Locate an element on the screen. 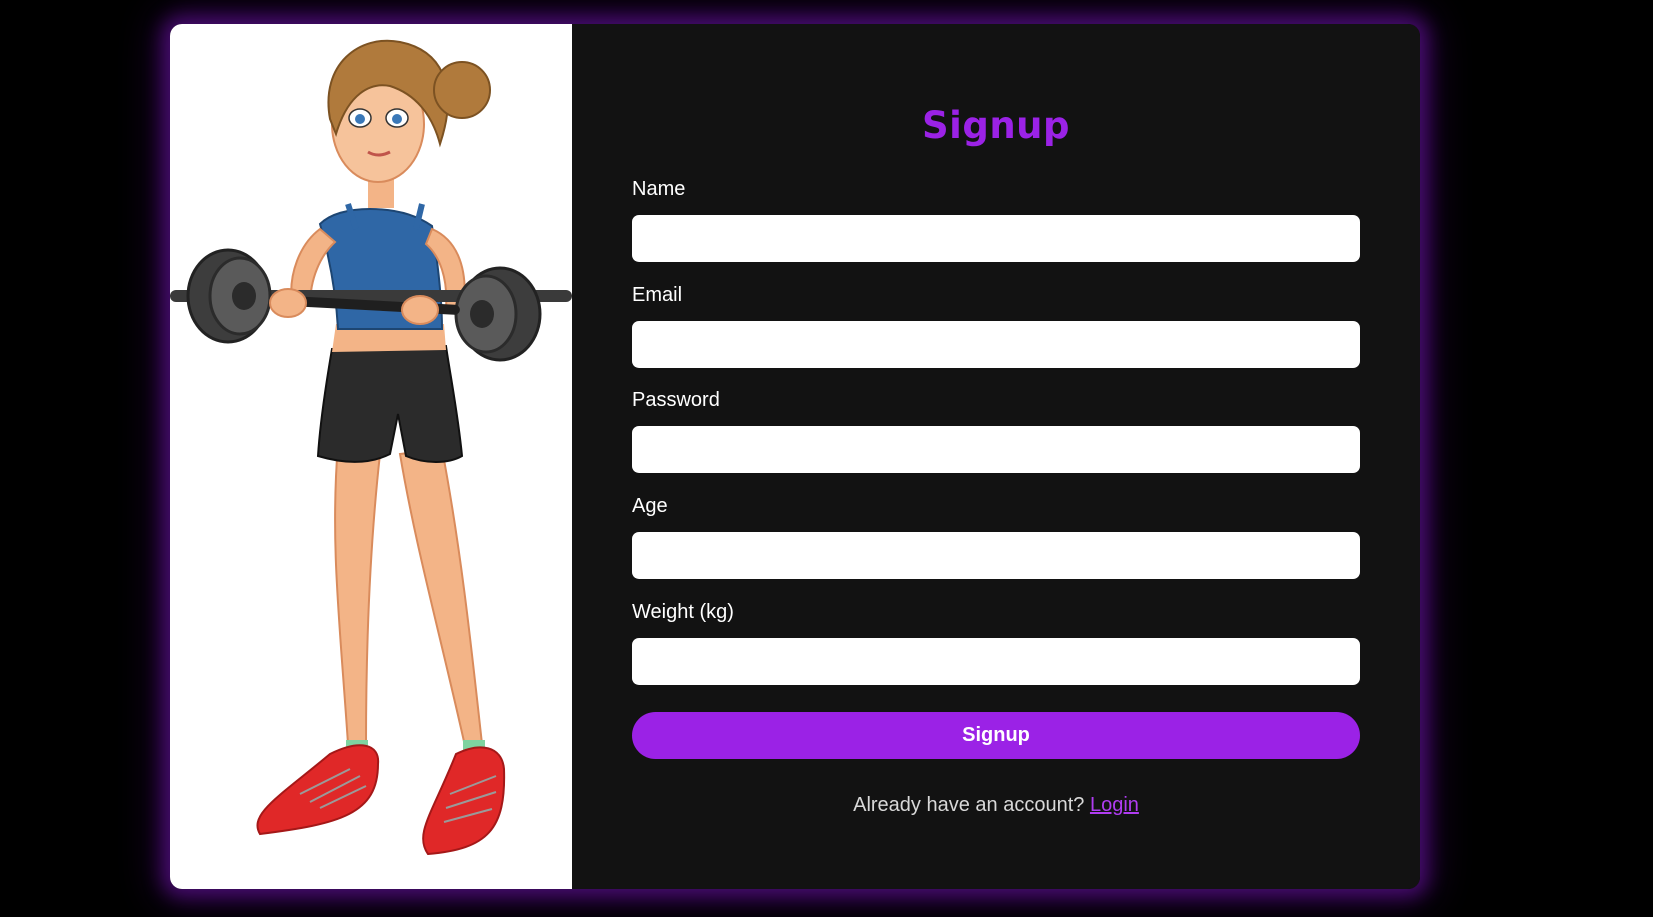 This screenshot has height=917, width=1653. form-title: Signup is located at coordinates (996, 125).